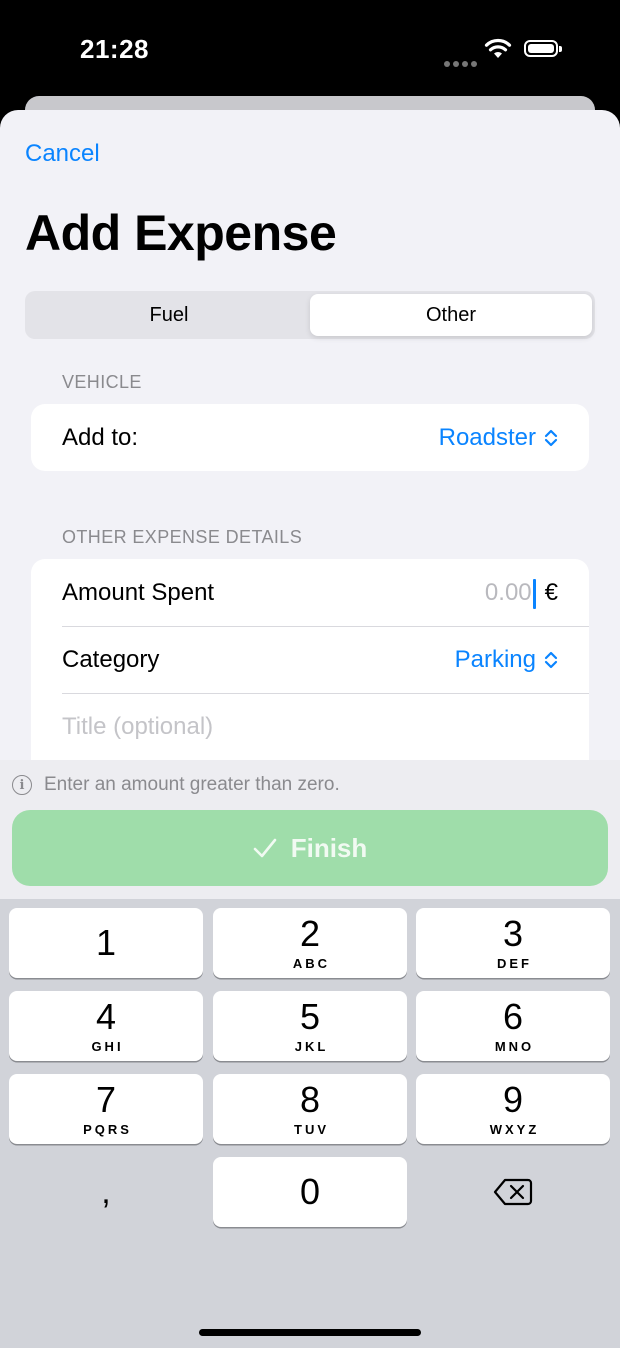 The width and height of the screenshot is (620, 1348). What do you see at coordinates (451, 315) in the screenshot?
I see `segment-other: Other` at bounding box center [451, 315].